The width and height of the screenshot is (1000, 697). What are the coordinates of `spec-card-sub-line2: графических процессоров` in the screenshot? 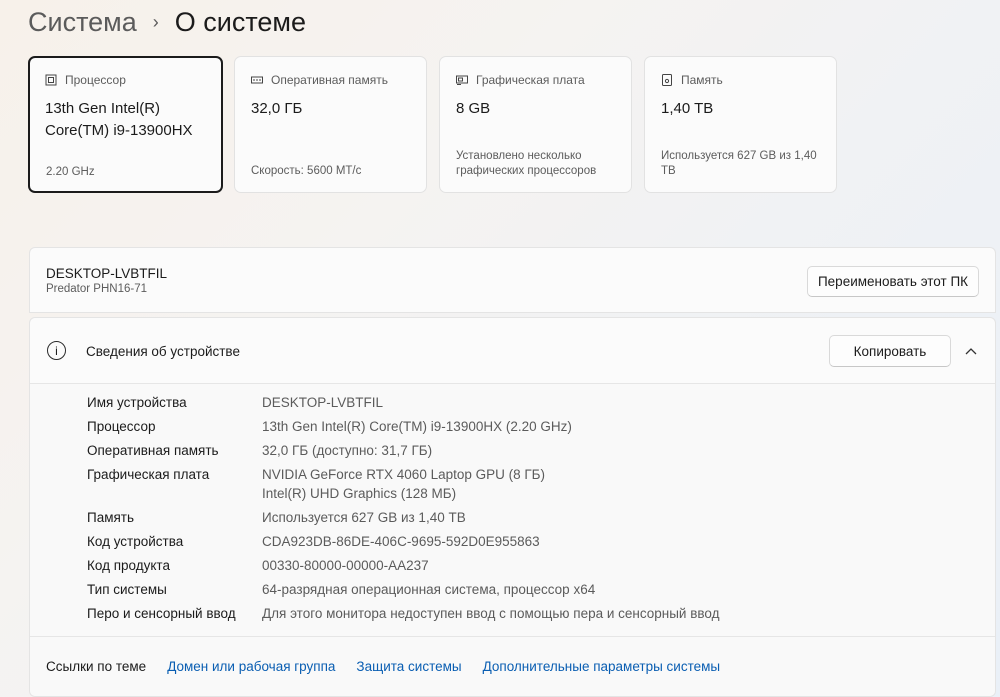 It's located at (526, 171).